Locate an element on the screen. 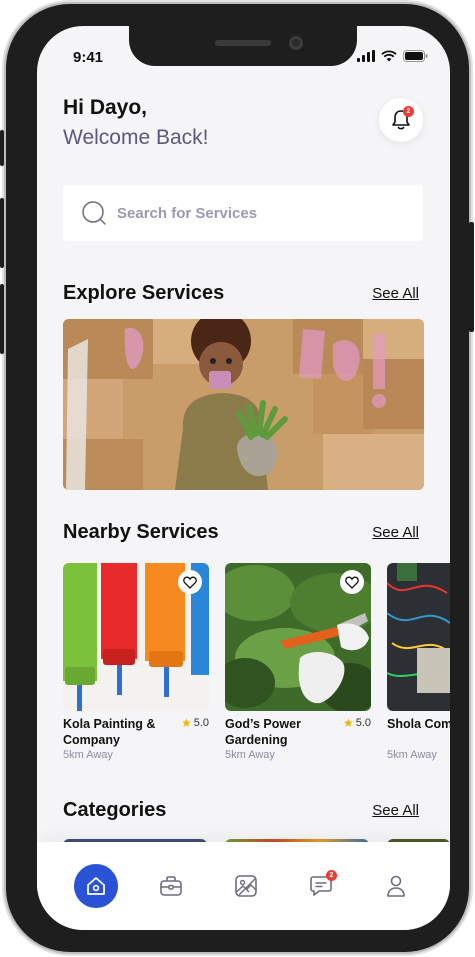 The image size is (475, 957). profile-icon is located at coordinates (396, 886).